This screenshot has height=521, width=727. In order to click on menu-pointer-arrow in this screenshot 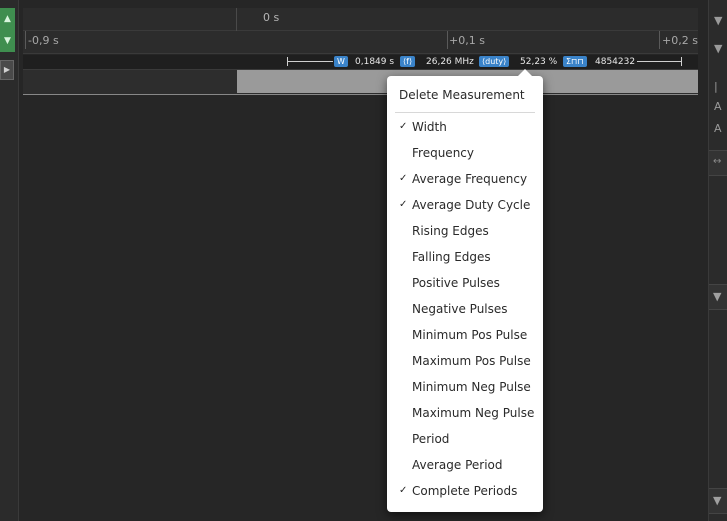, I will do `click(525, 72)`.